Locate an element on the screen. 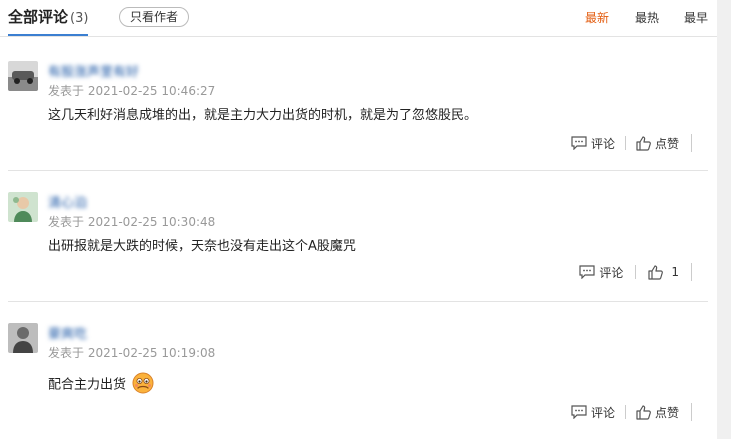  comment-content-row: 配合主力出货 is located at coordinates (101, 385).